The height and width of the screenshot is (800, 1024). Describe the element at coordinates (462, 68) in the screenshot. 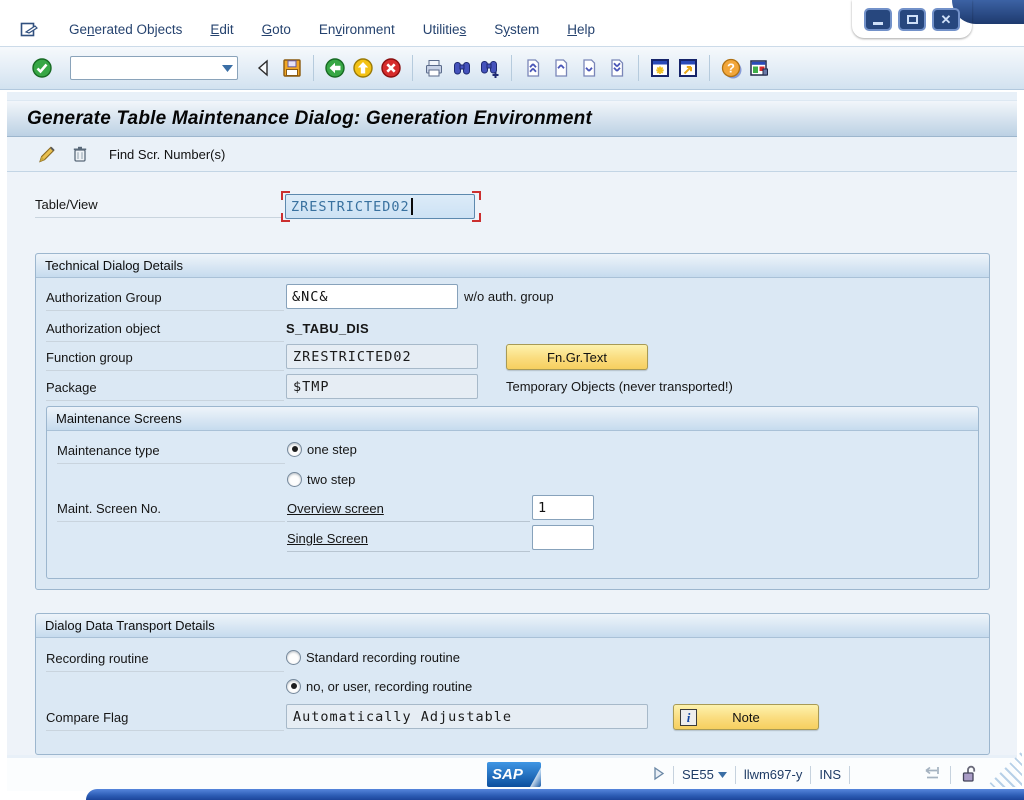

I see `find-icon` at that location.